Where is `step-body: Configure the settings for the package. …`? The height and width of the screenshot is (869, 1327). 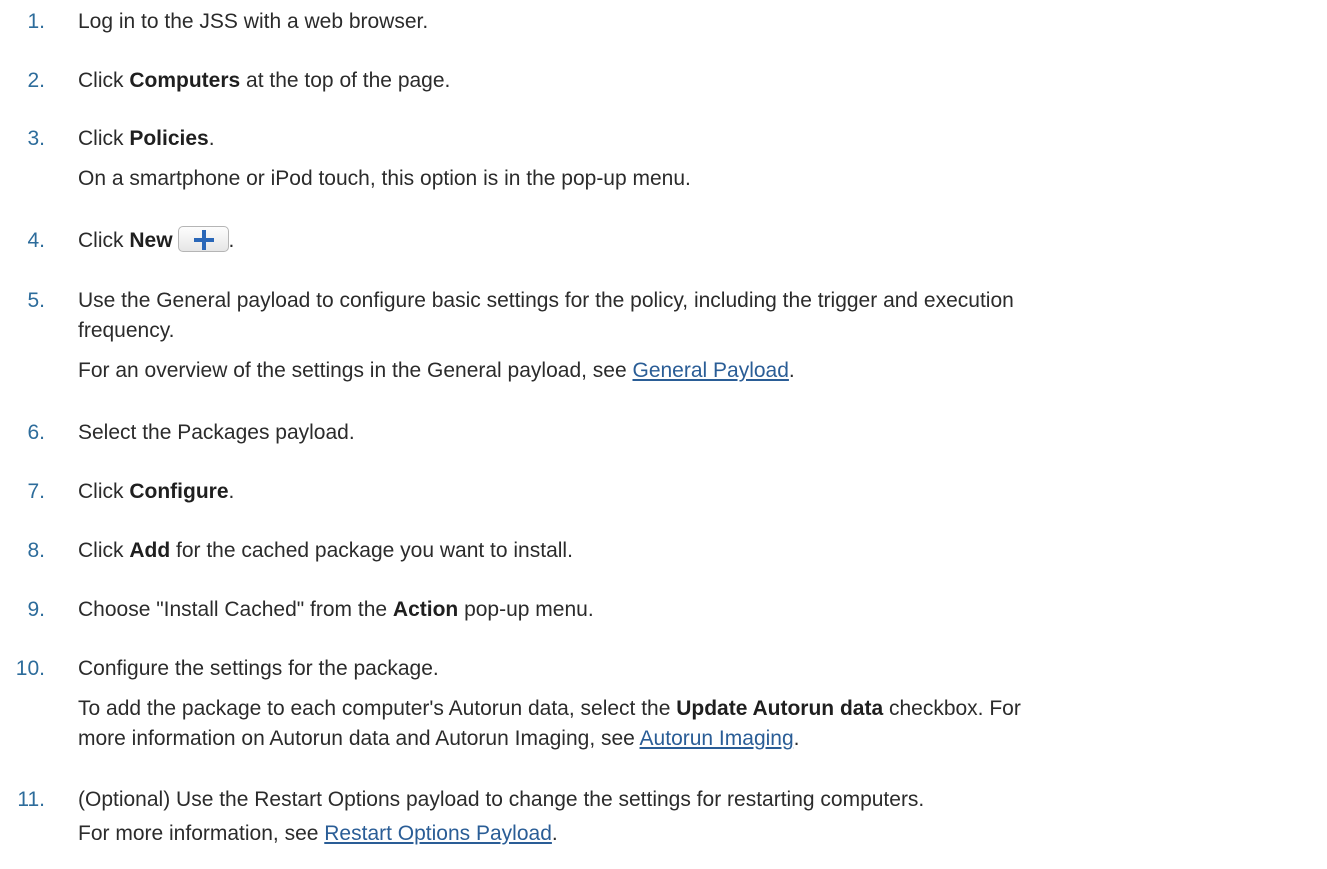 step-body: Configure the settings for the package. … is located at coordinates (690, 704).